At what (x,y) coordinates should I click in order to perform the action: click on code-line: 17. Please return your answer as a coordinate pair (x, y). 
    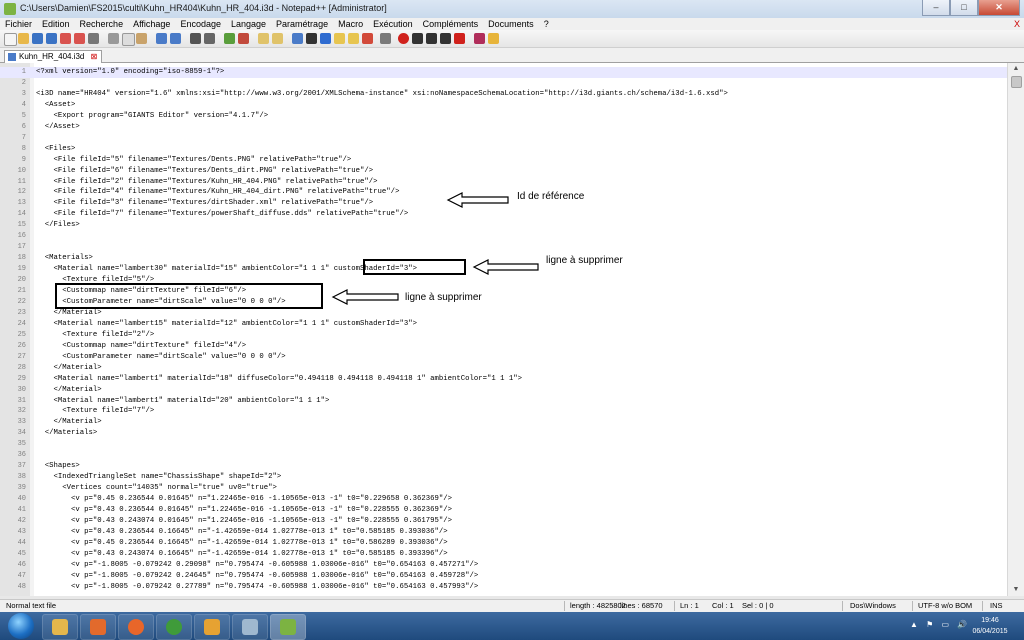
    Looking at the image, I should click on (503, 247).